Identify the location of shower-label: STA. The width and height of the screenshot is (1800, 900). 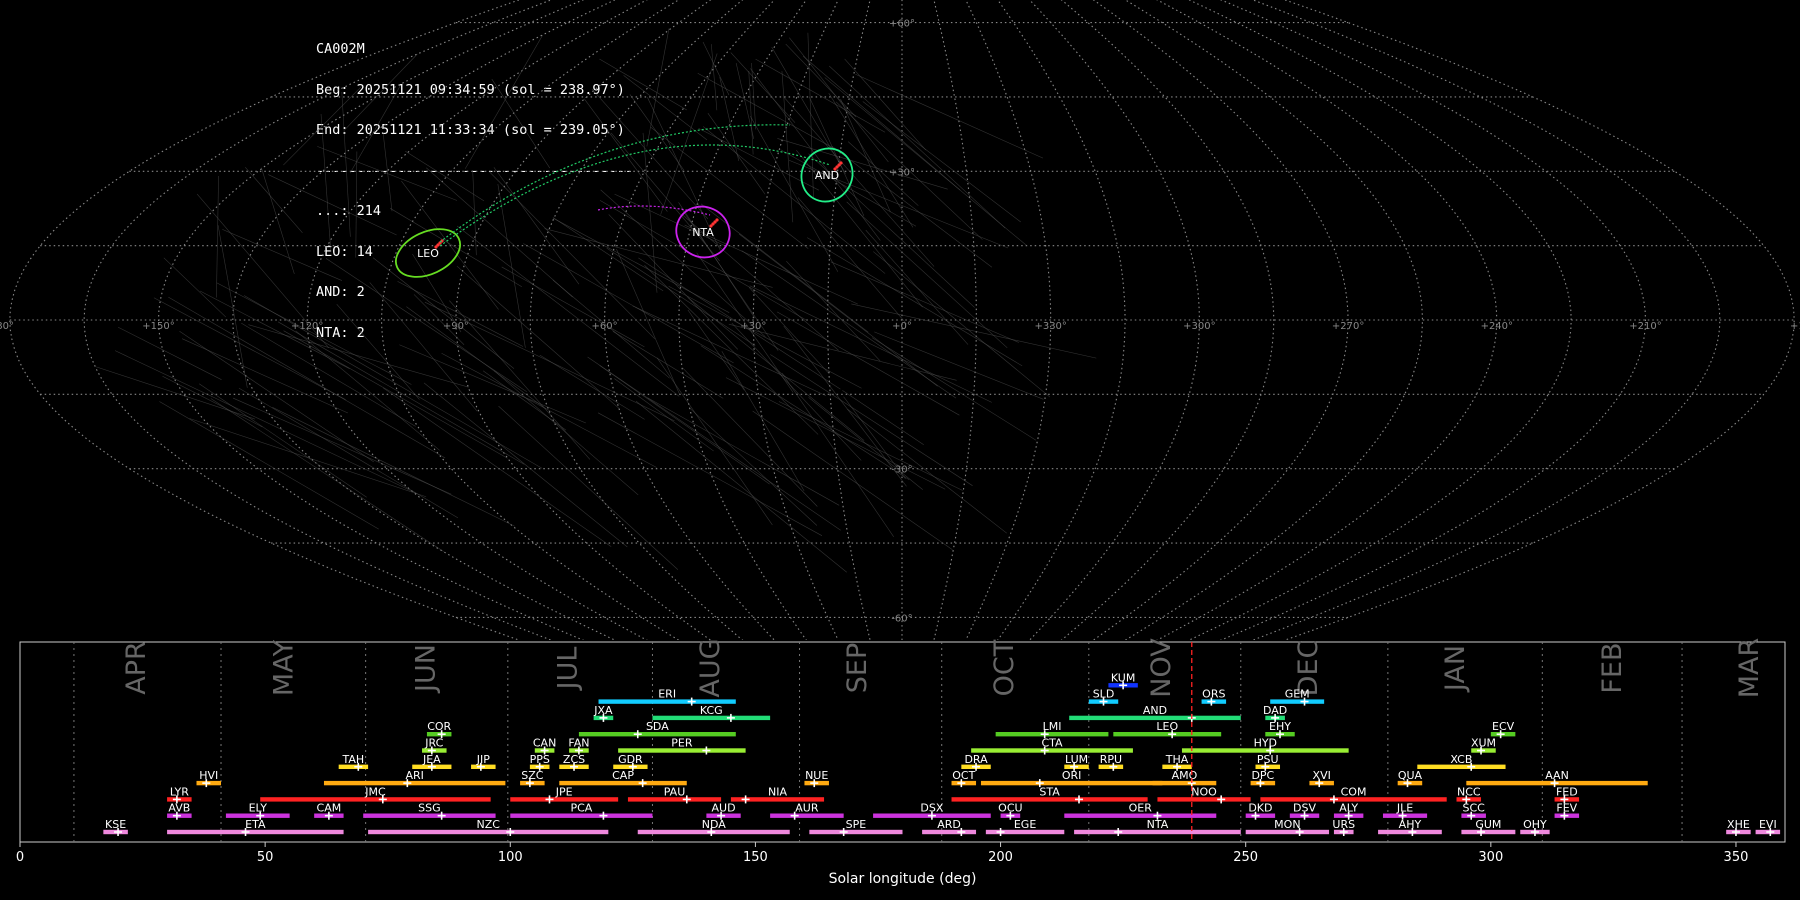
(1049, 791).